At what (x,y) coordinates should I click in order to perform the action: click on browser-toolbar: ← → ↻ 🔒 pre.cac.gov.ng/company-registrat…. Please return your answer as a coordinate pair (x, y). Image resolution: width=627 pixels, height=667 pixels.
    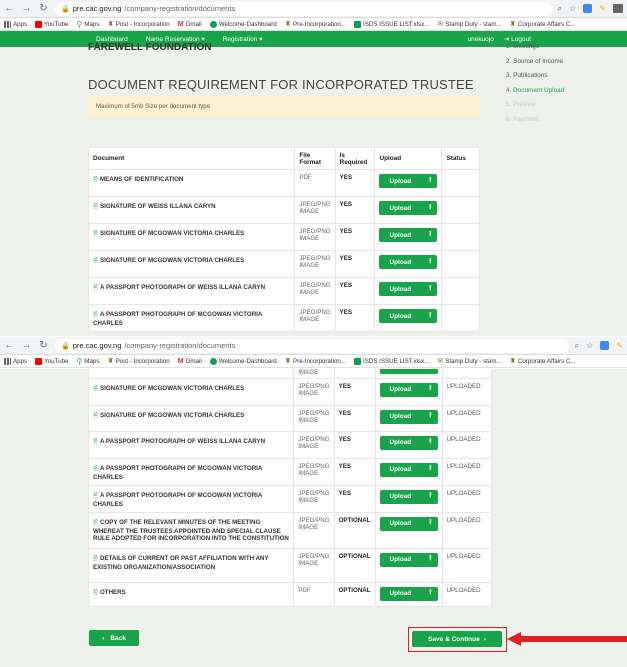
    Looking at the image, I should click on (313, 9).